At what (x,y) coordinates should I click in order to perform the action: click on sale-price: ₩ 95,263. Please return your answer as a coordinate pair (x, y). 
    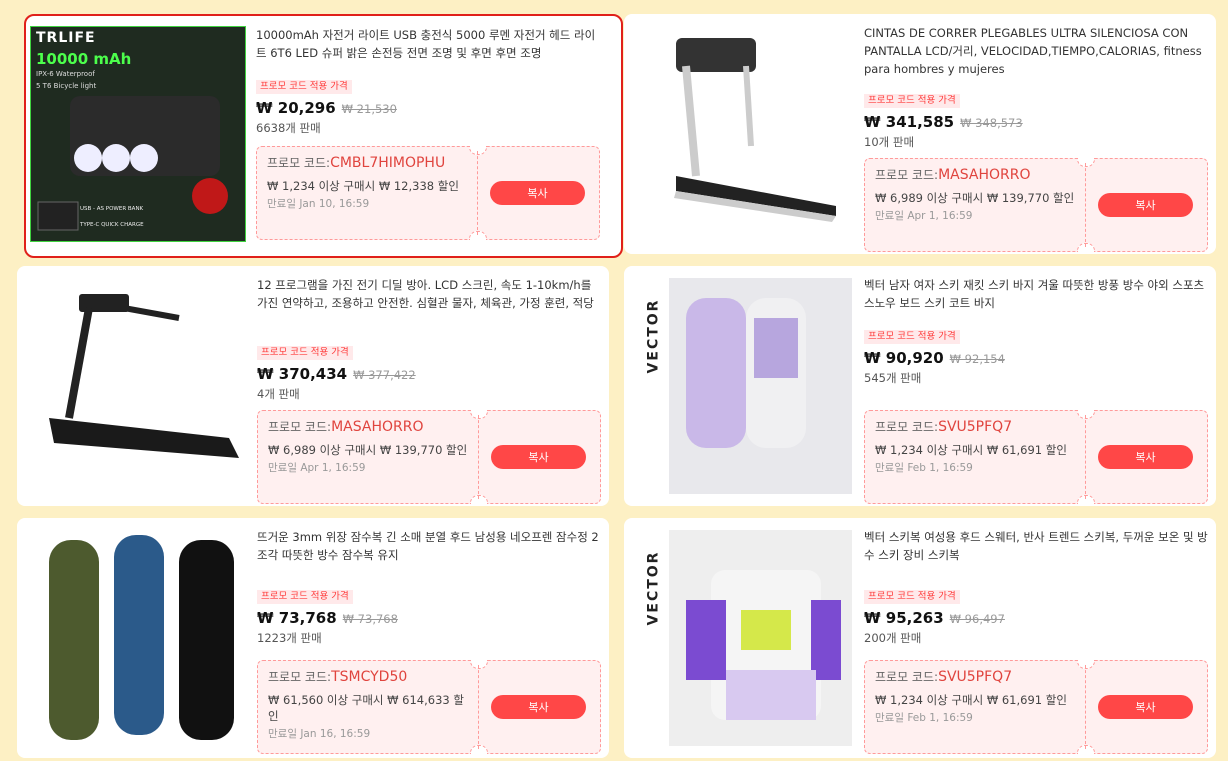
    Looking at the image, I should click on (904, 618).